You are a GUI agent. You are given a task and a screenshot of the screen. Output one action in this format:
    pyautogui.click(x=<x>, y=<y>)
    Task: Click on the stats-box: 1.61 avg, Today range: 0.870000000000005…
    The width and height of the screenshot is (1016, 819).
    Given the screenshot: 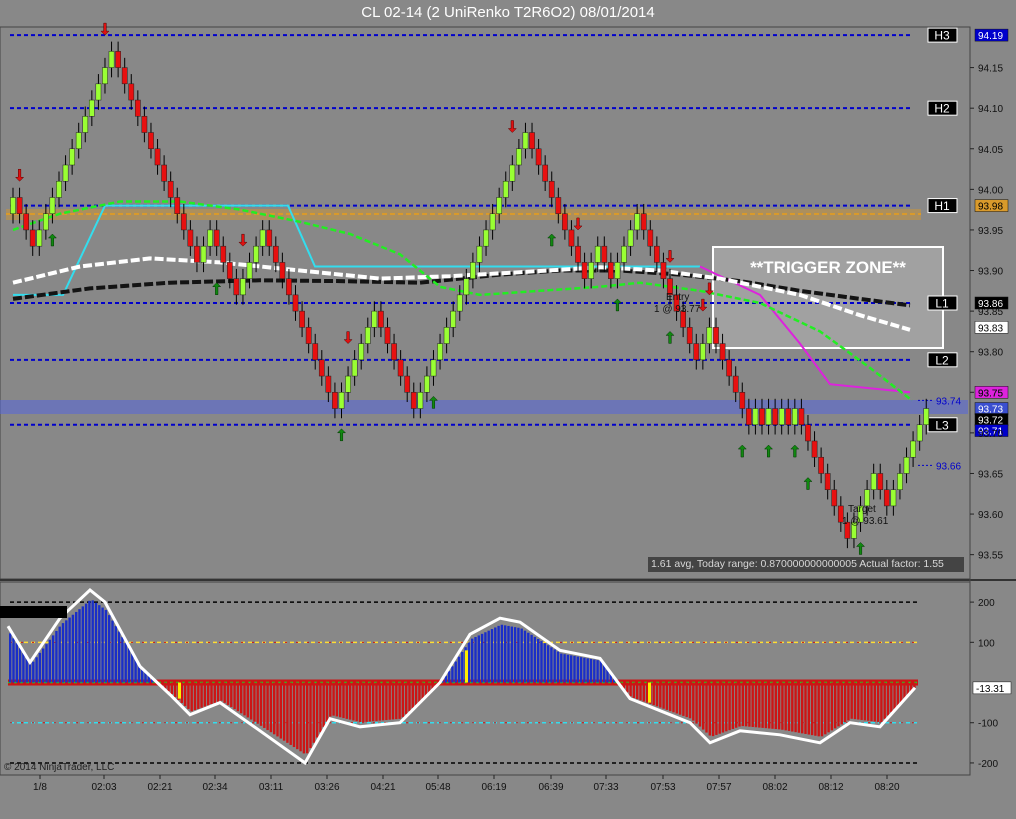 What is the action you would take?
    pyautogui.click(x=806, y=564)
    